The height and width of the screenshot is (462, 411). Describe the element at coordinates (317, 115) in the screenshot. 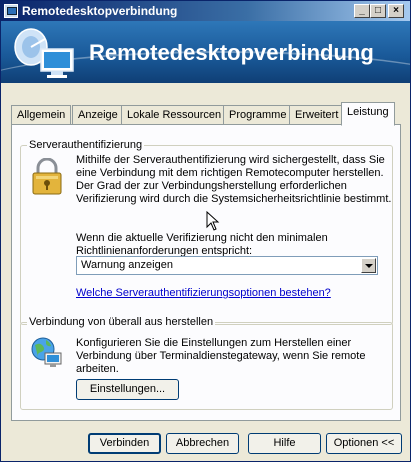

I see `tab-erweitert: Erweitert` at that location.